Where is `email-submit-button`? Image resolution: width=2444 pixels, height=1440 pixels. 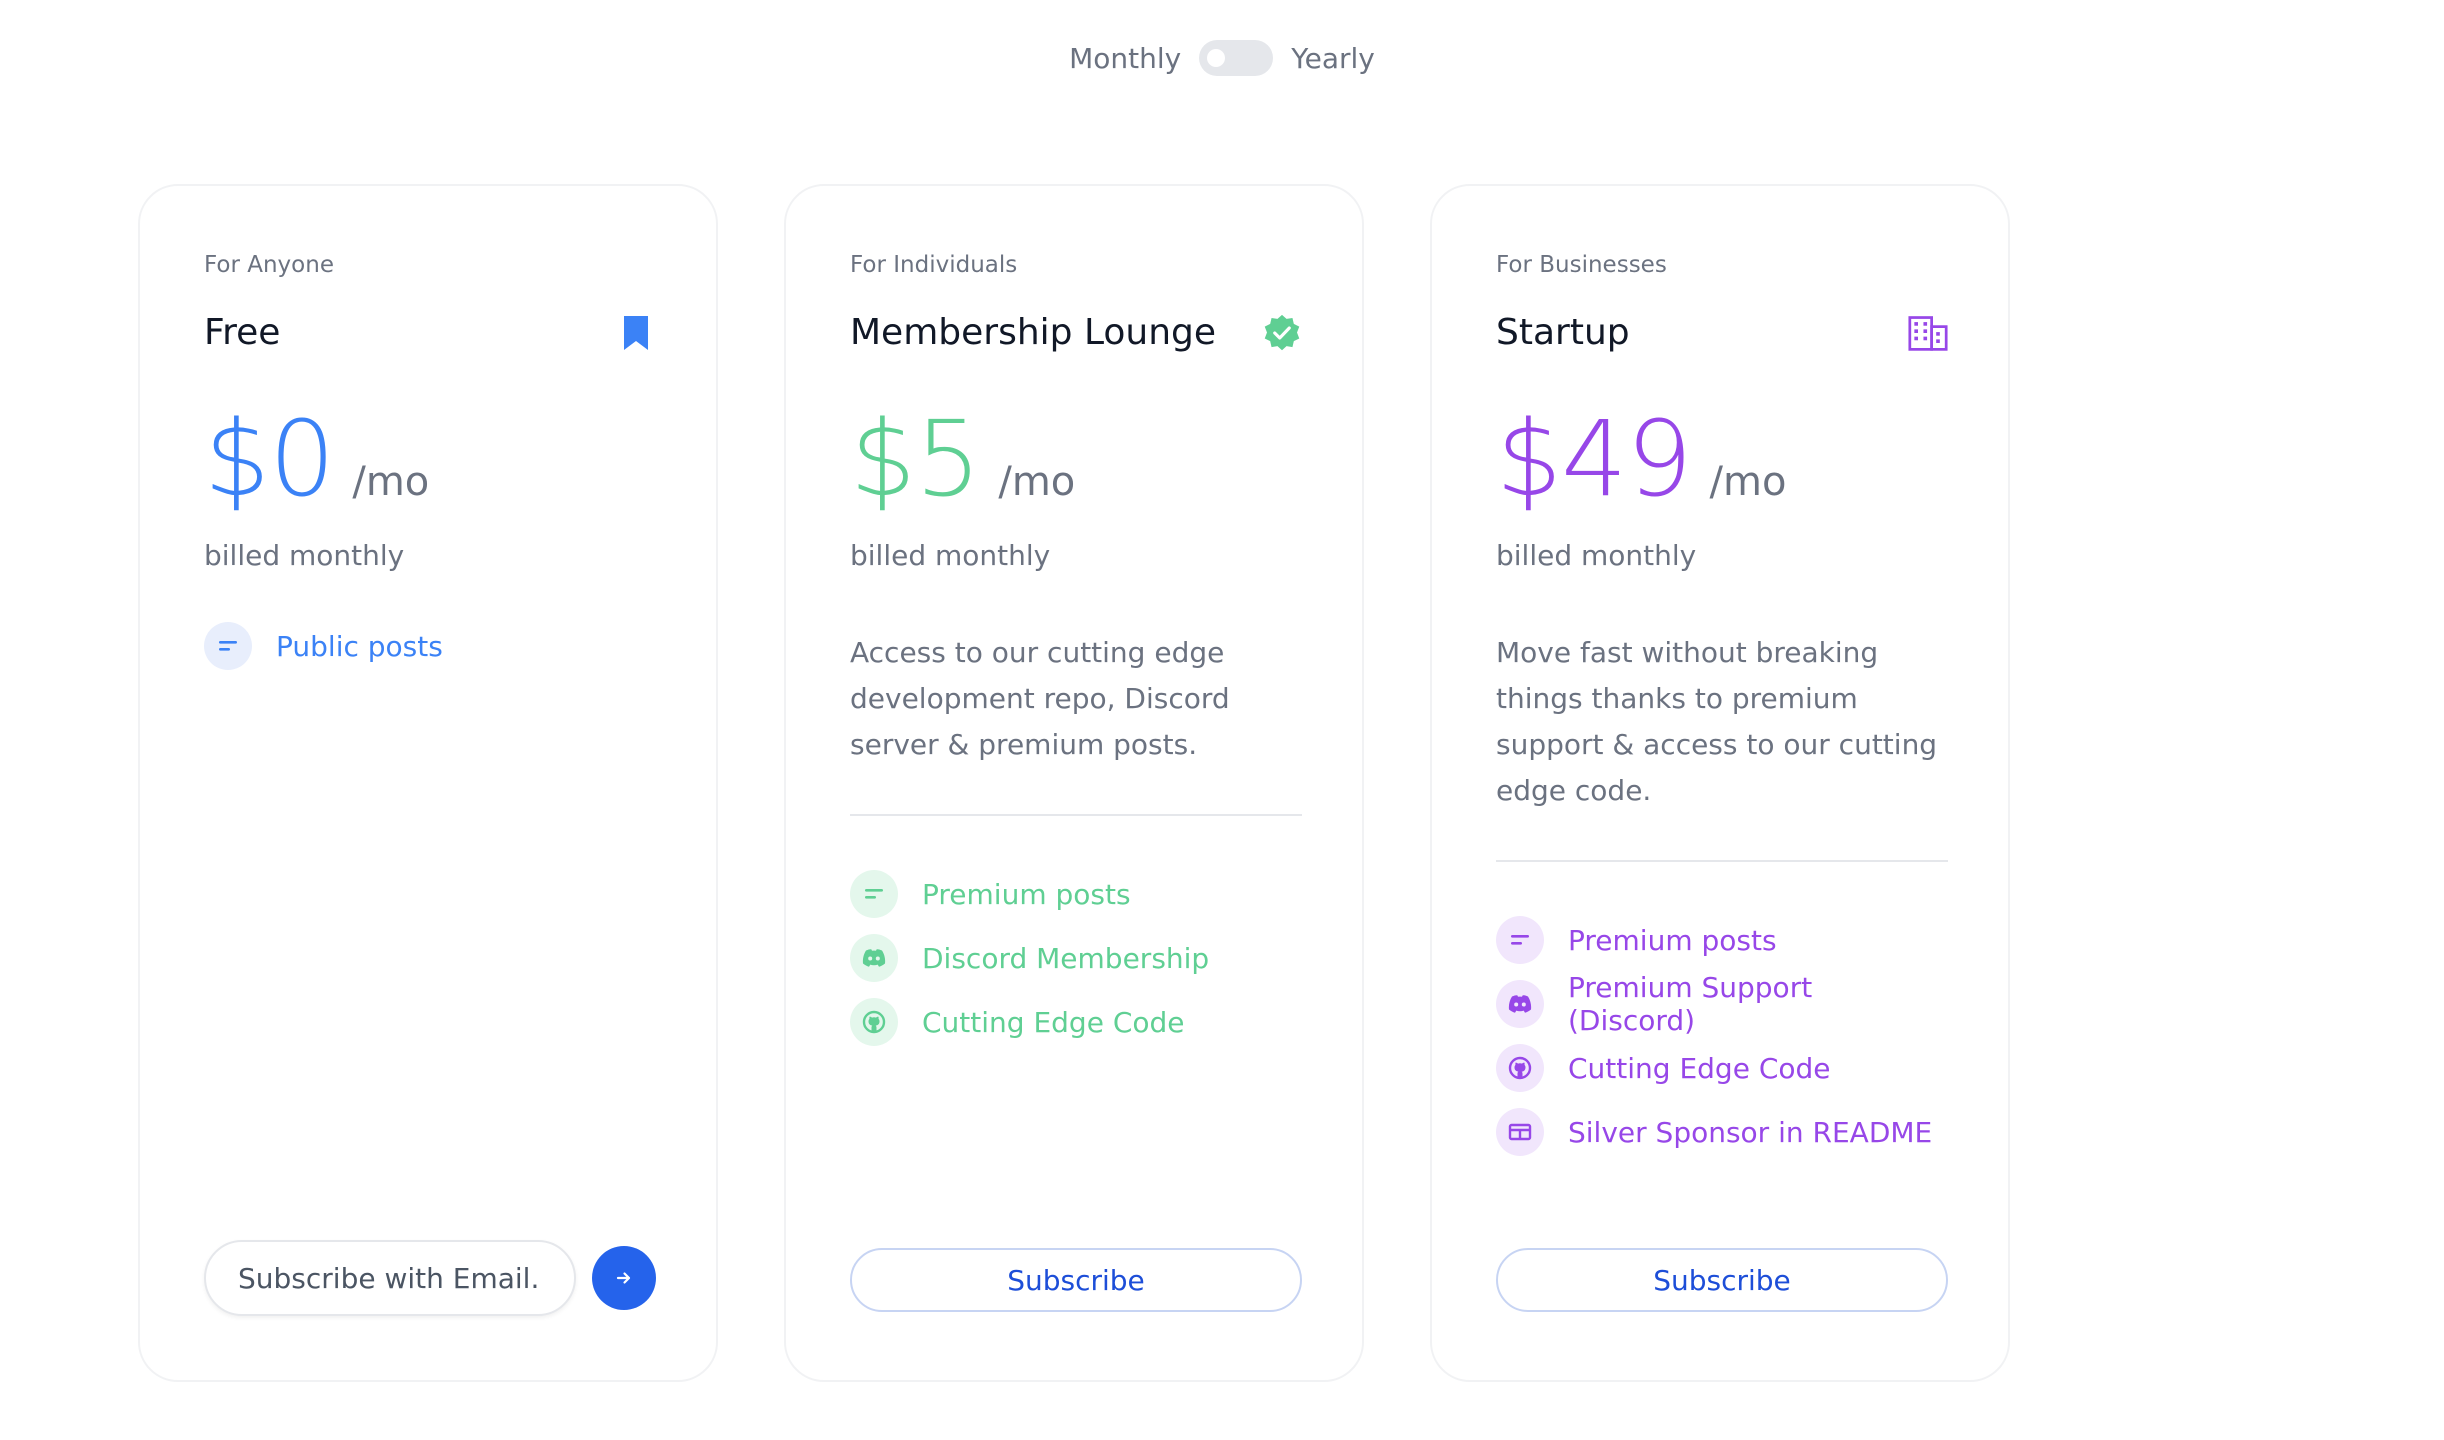 email-submit-button is located at coordinates (624, 1278).